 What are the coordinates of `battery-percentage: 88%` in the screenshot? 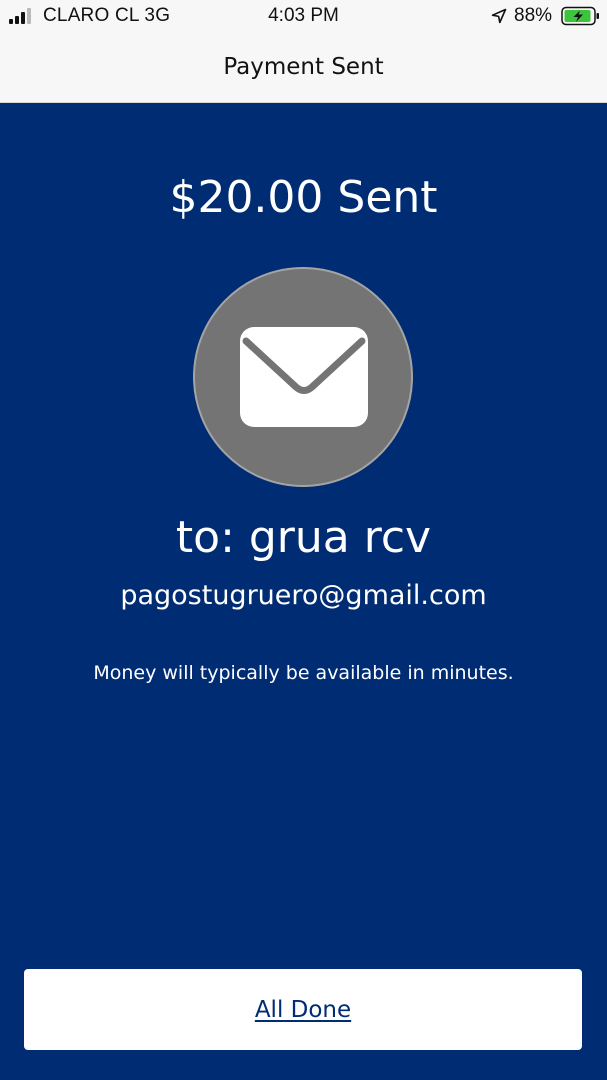 It's located at (533, 15).